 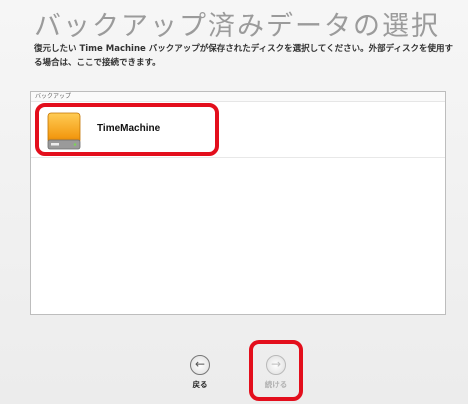 I want to click on back-button-label: 戻る, so click(x=200, y=384).